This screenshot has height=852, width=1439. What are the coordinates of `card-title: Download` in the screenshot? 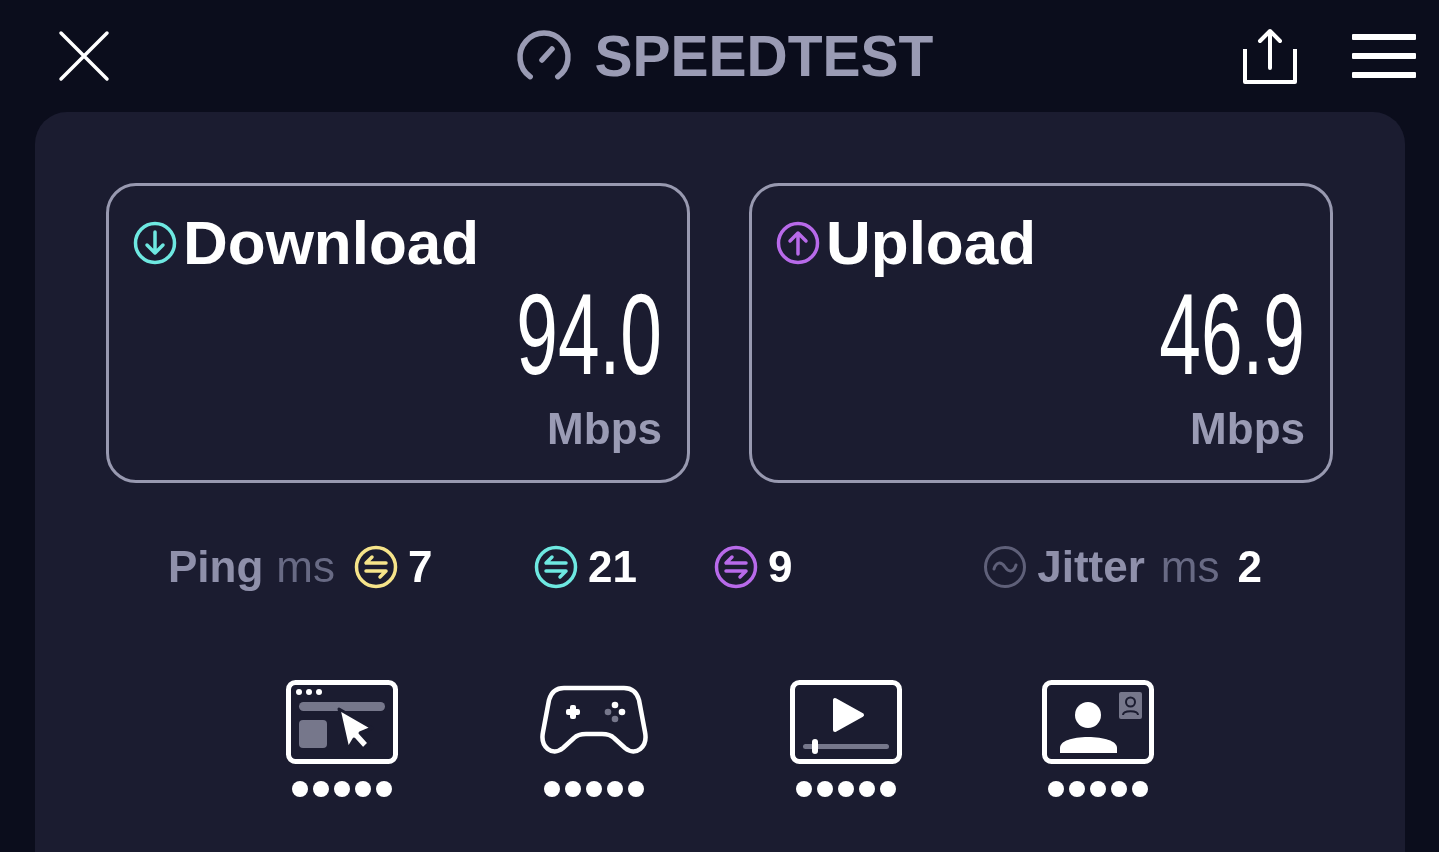 It's located at (331, 243).